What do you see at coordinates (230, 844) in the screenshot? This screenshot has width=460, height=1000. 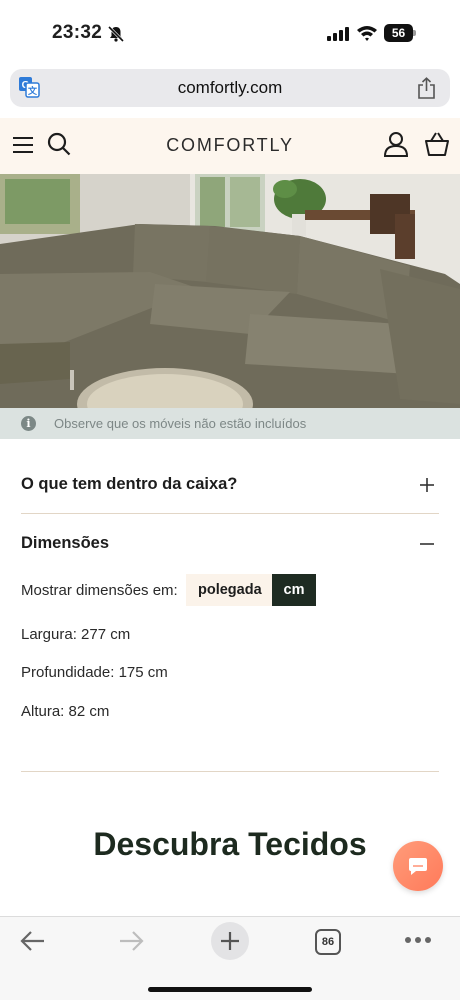 I see `discover-fabrics-heading: Descubra Tecidos` at bounding box center [230, 844].